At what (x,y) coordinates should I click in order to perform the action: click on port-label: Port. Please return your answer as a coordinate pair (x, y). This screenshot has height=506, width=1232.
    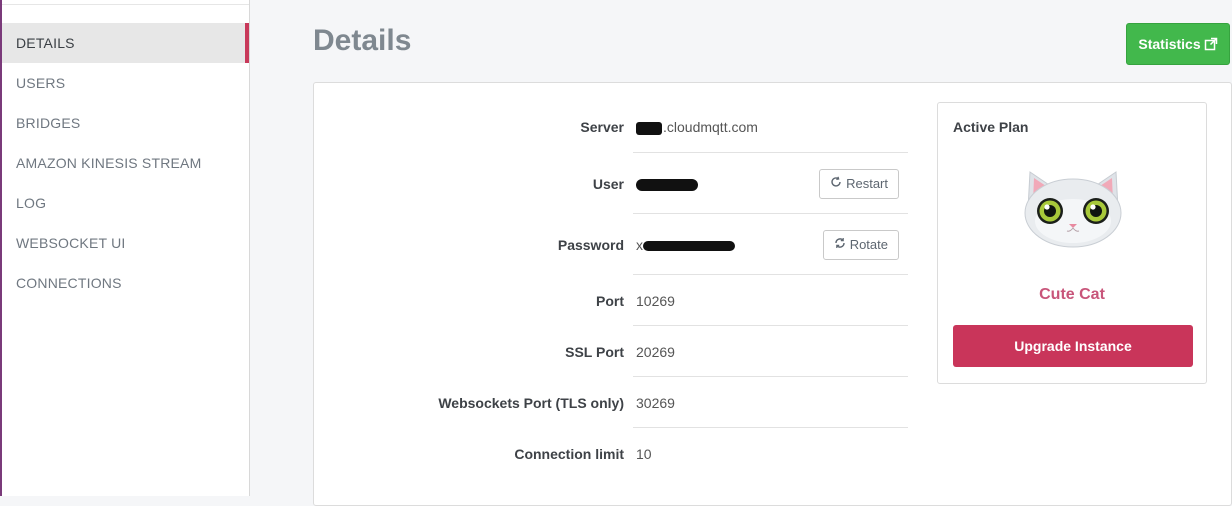
    Looking at the image, I should click on (610, 300).